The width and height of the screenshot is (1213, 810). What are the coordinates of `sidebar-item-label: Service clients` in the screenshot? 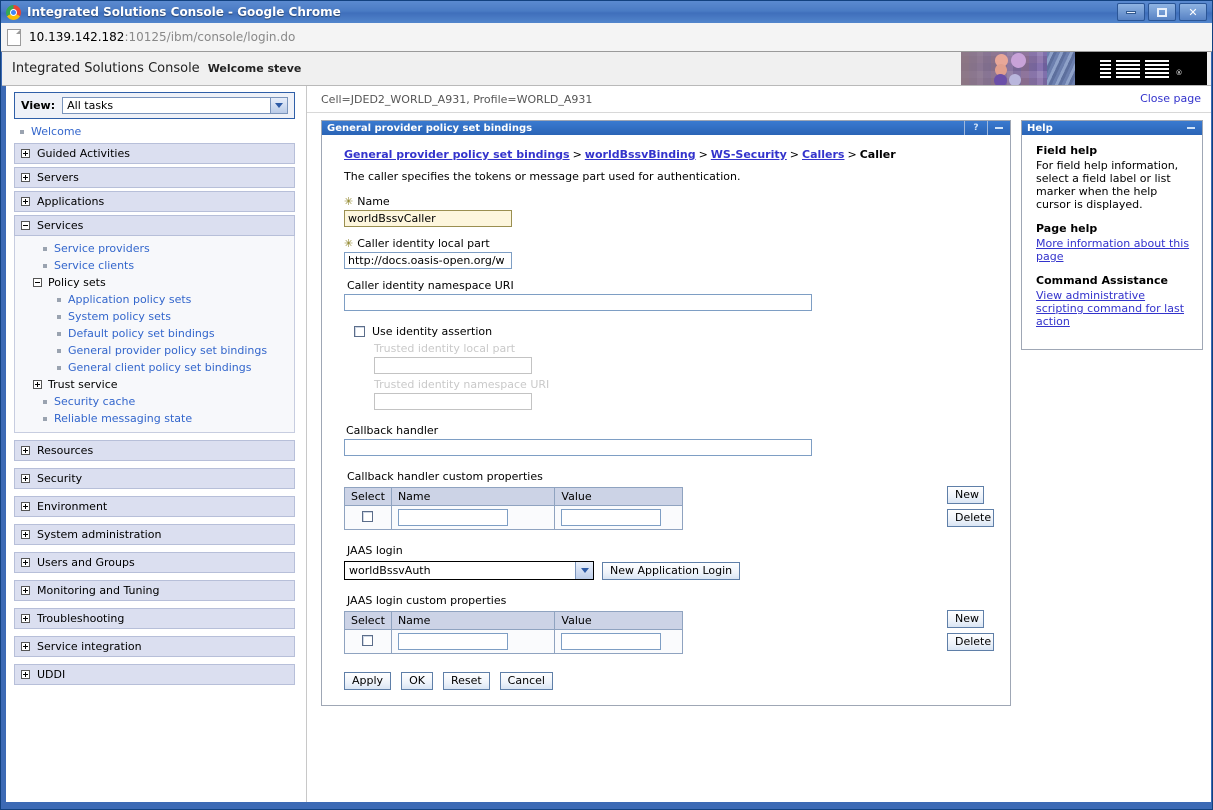 It's located at (94, 265).